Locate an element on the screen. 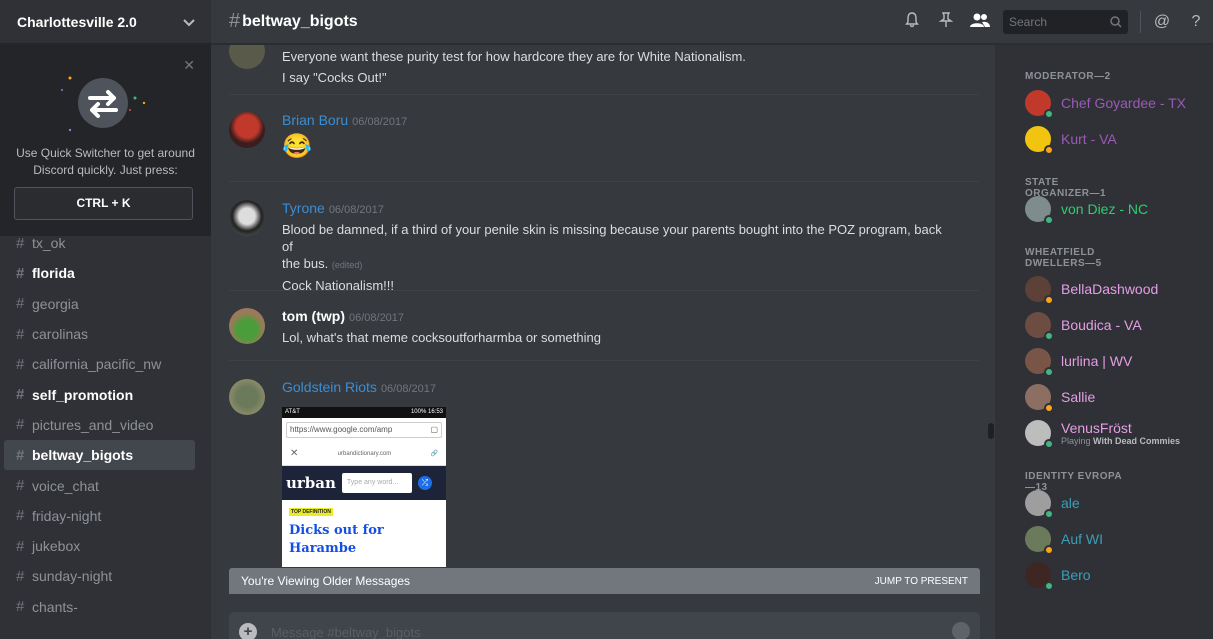 The height and width of the screenshot is (639, 1213). member-item: Boudica - VA is located at coordinates (1115, 325).